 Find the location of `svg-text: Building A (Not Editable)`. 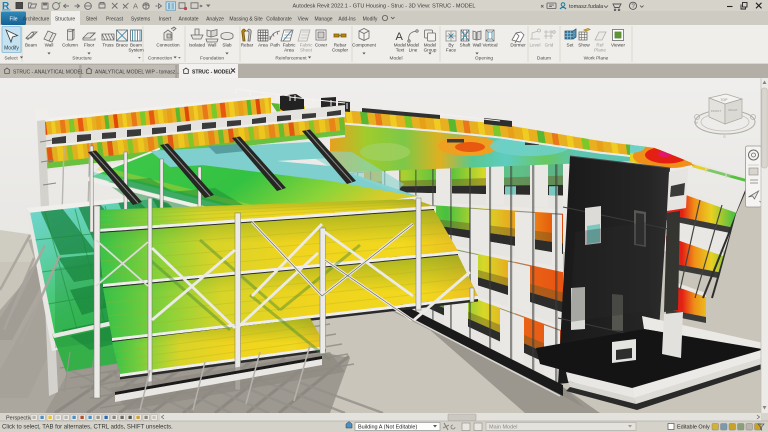

svg-text: Building A (Not Editable) is located at coordinates (387, 428).